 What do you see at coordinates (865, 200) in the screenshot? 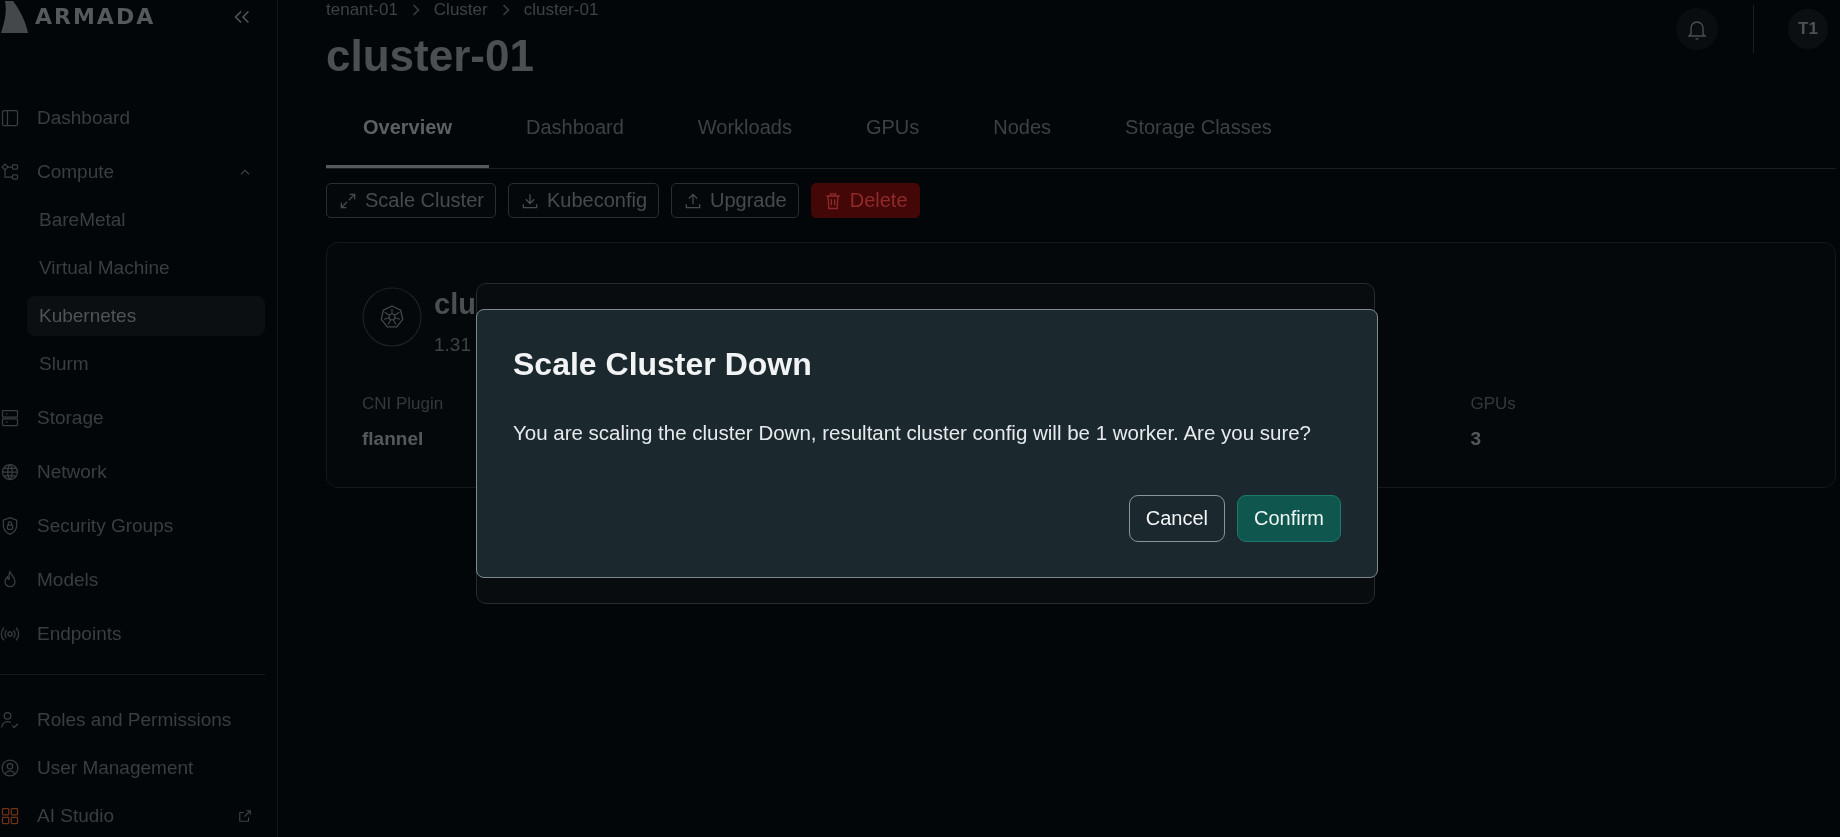
I see `action-button: Delete` at bounding box center [865, 200].